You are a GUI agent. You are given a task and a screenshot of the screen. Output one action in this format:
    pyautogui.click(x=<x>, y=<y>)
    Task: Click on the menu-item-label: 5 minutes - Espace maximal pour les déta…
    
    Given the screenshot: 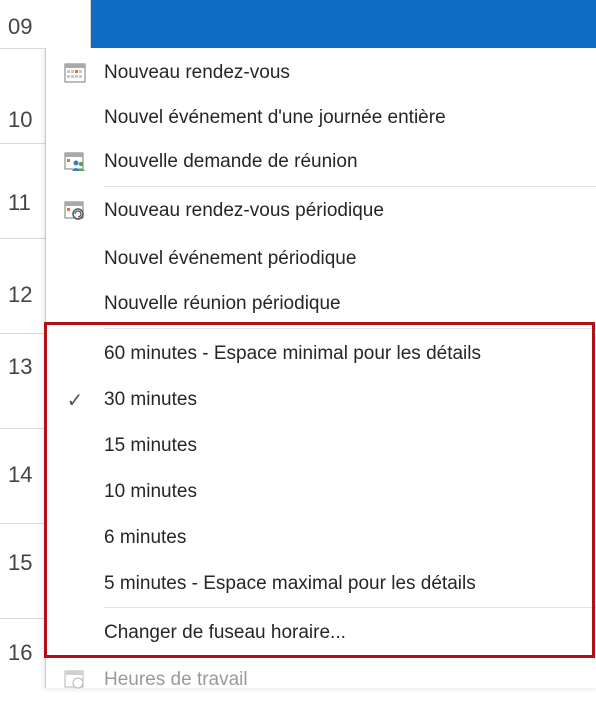 What is the action you would take?
    pyautogui.click(x=290, y=583)
    